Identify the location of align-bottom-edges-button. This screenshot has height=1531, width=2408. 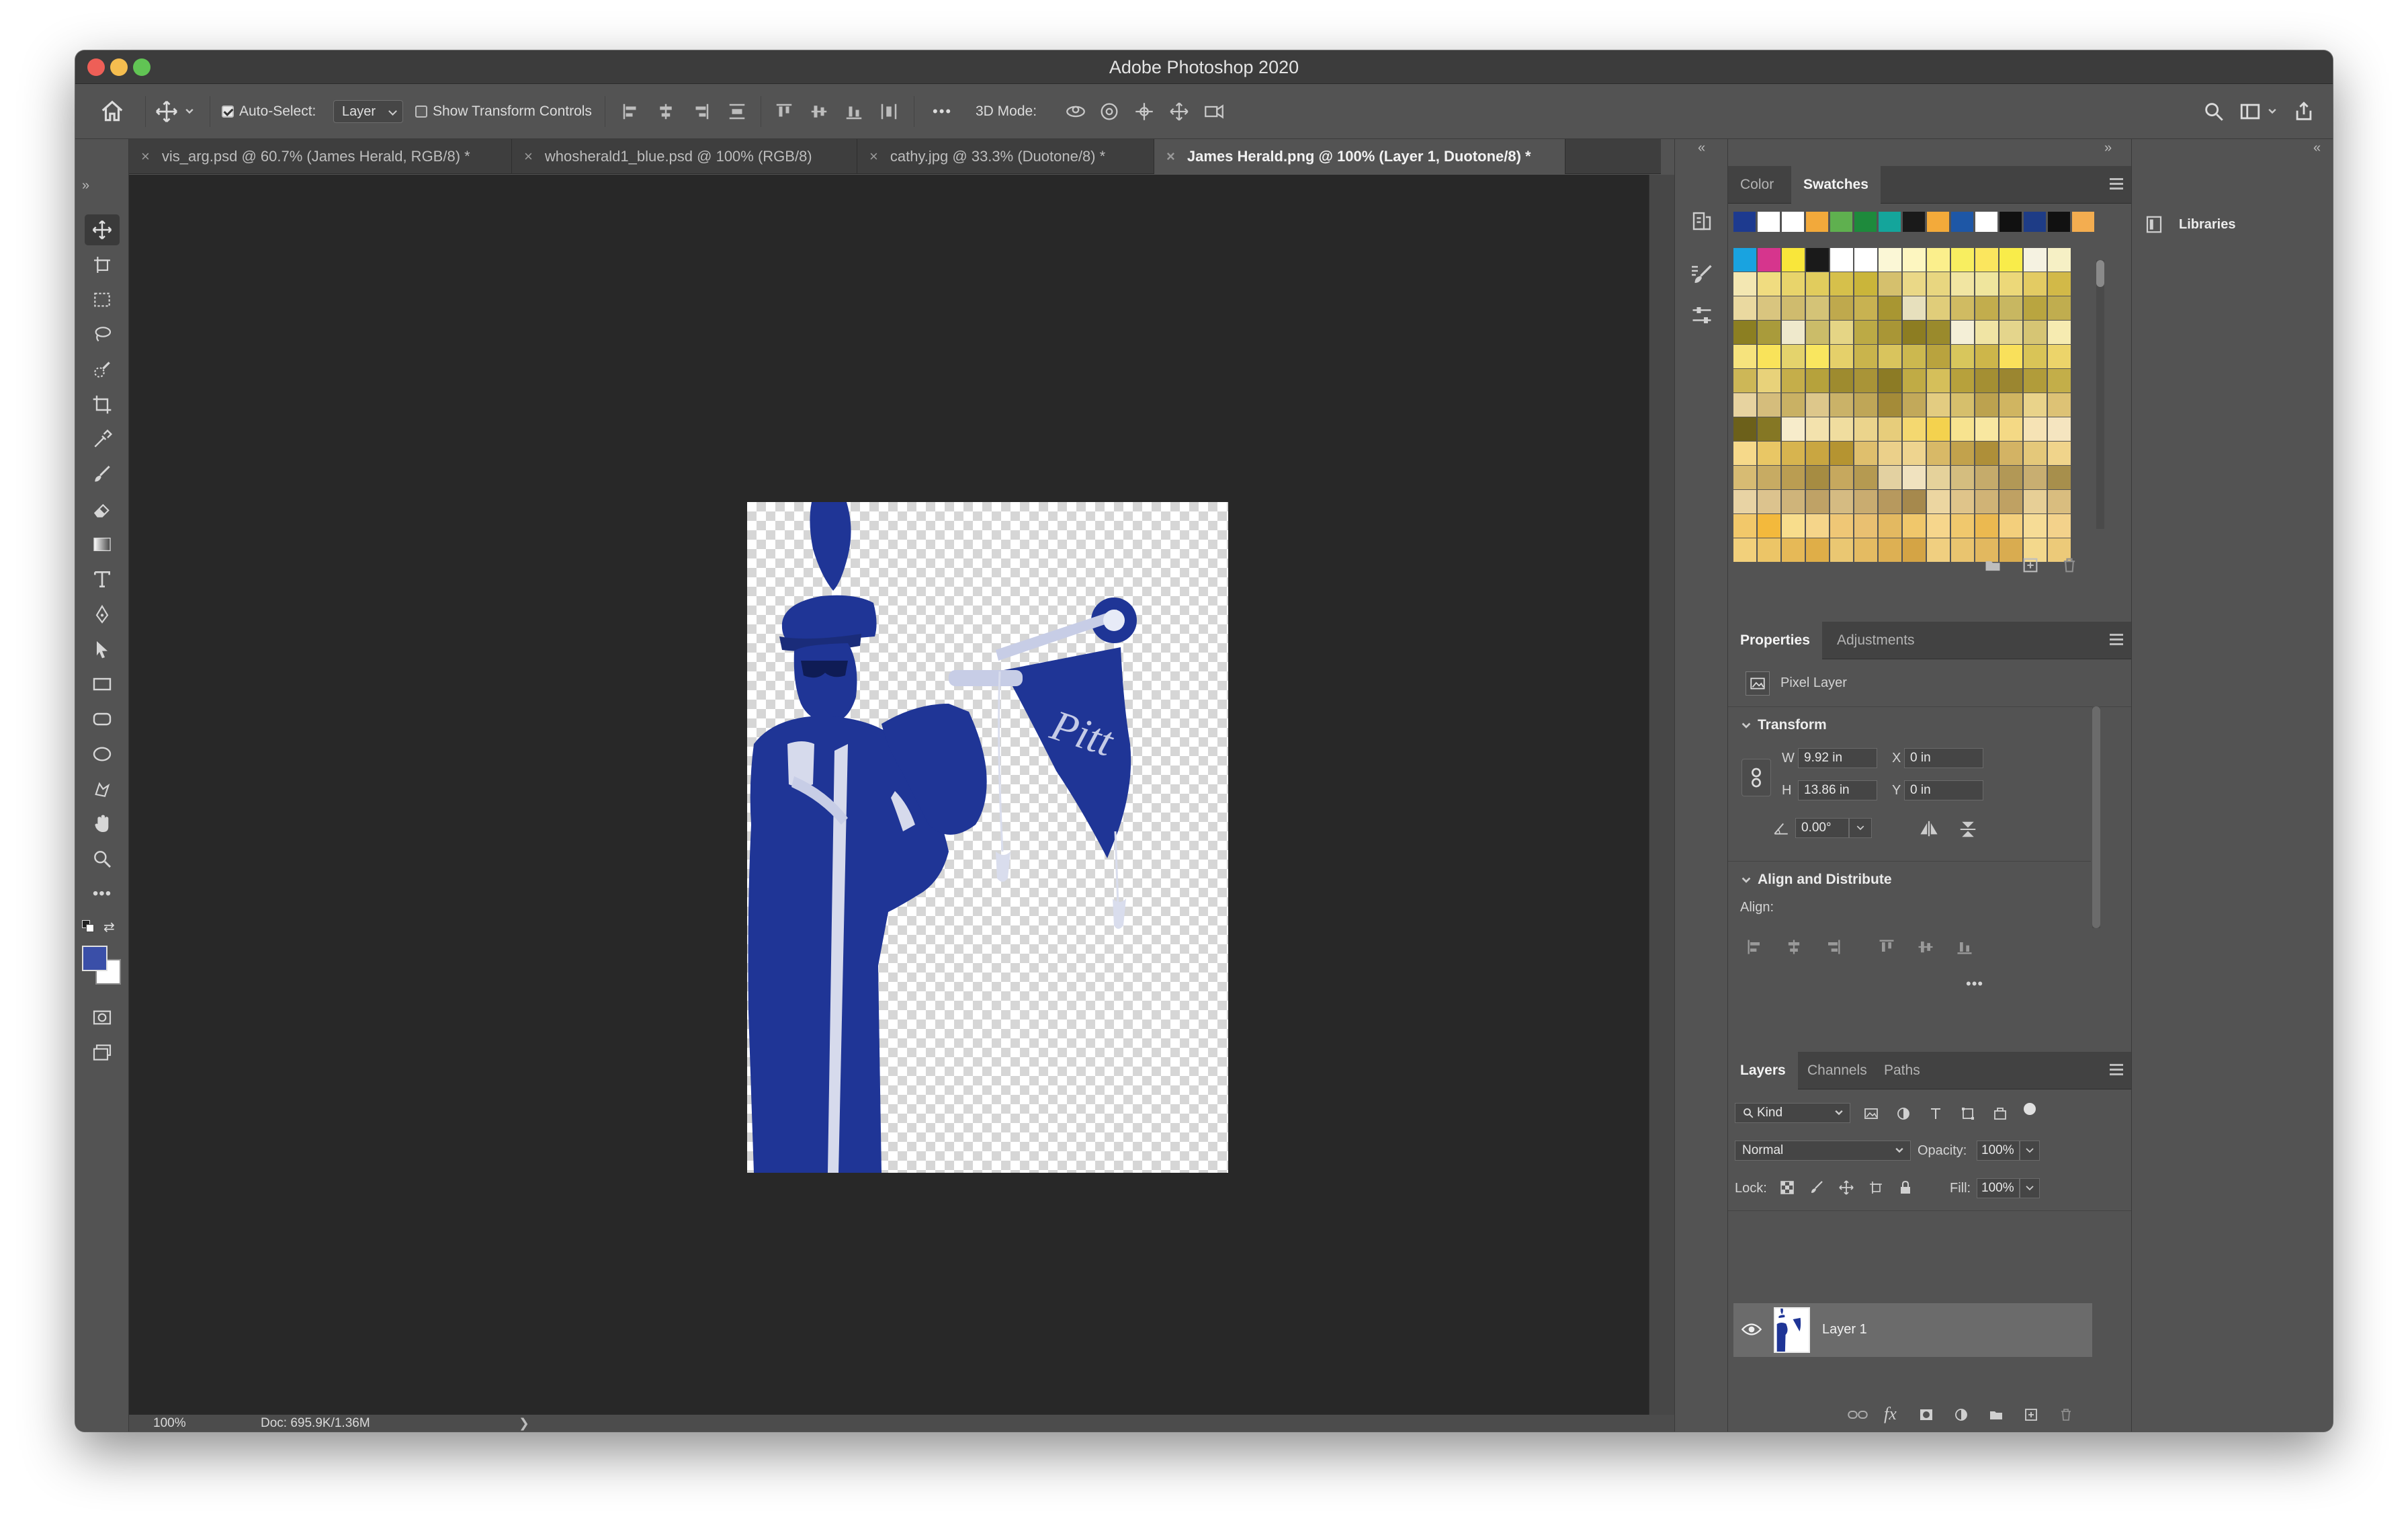
(854, 111).